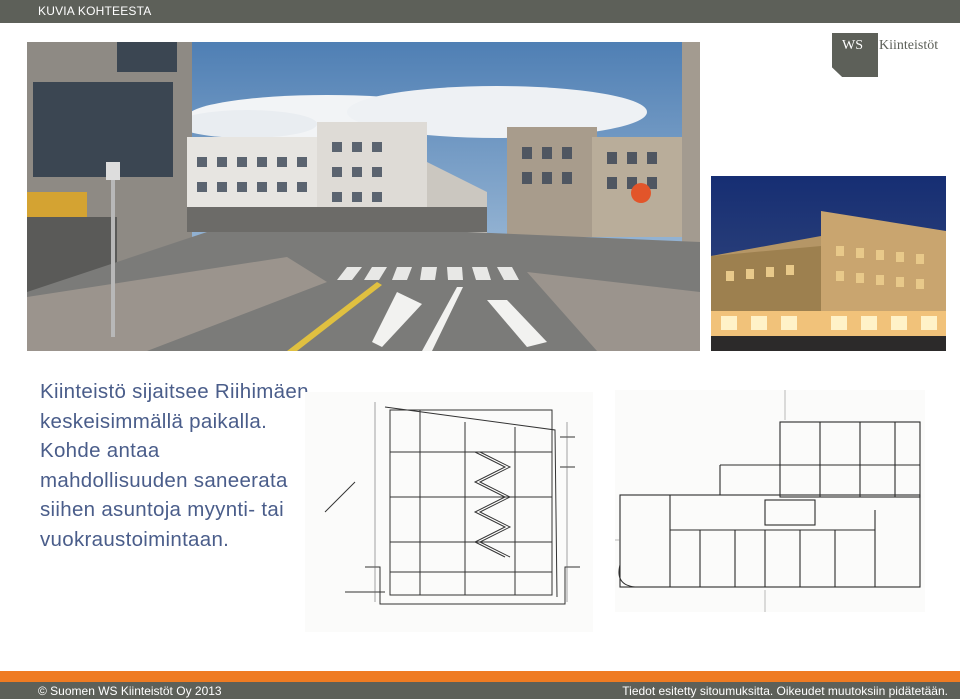 The height and width of the screenshot is (699, 960). Describe the element at coordinates (891, 55) in the screenshot. I see `company-logo: WS Kiinteistöt` at that location.